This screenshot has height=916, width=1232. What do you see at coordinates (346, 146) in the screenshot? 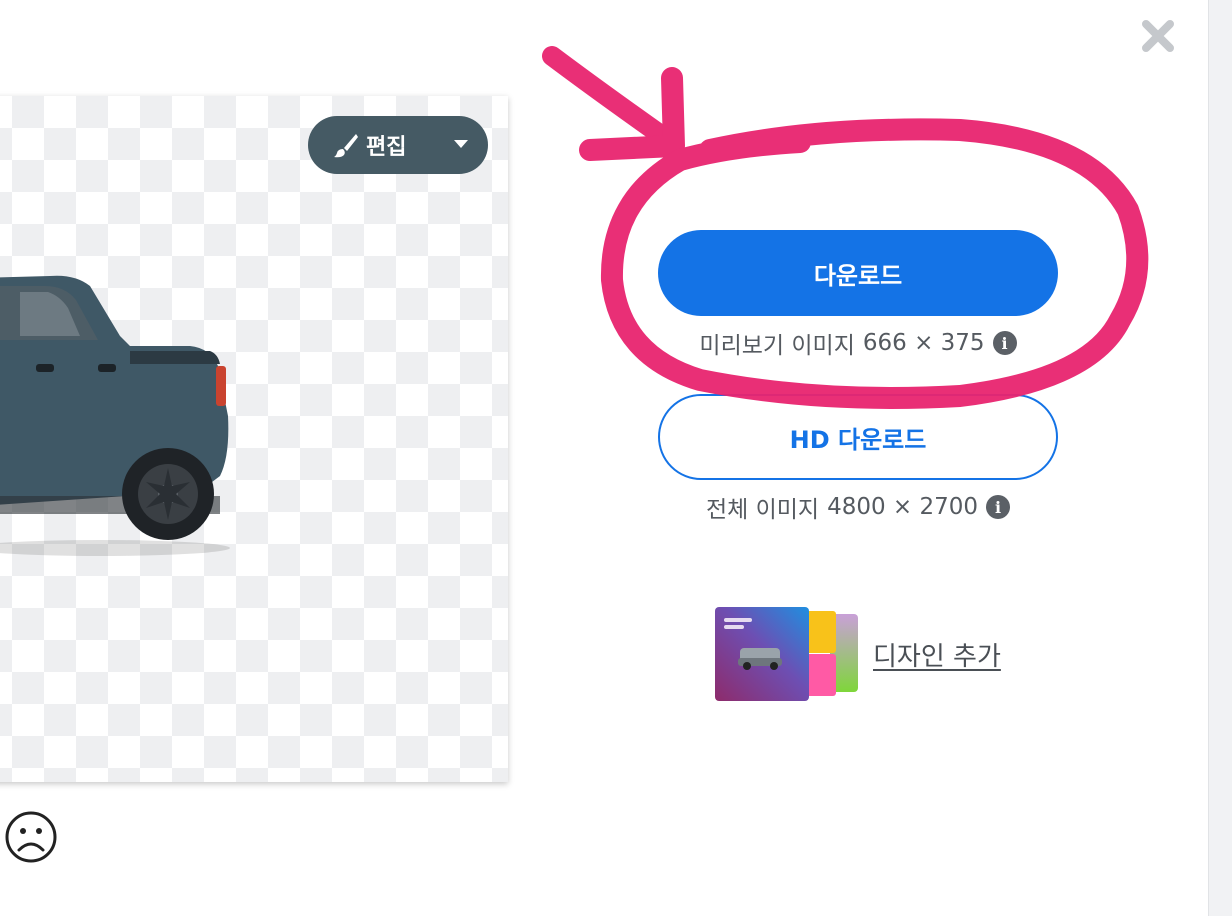
I see `brush-icon` at bounding box center [346, 146].